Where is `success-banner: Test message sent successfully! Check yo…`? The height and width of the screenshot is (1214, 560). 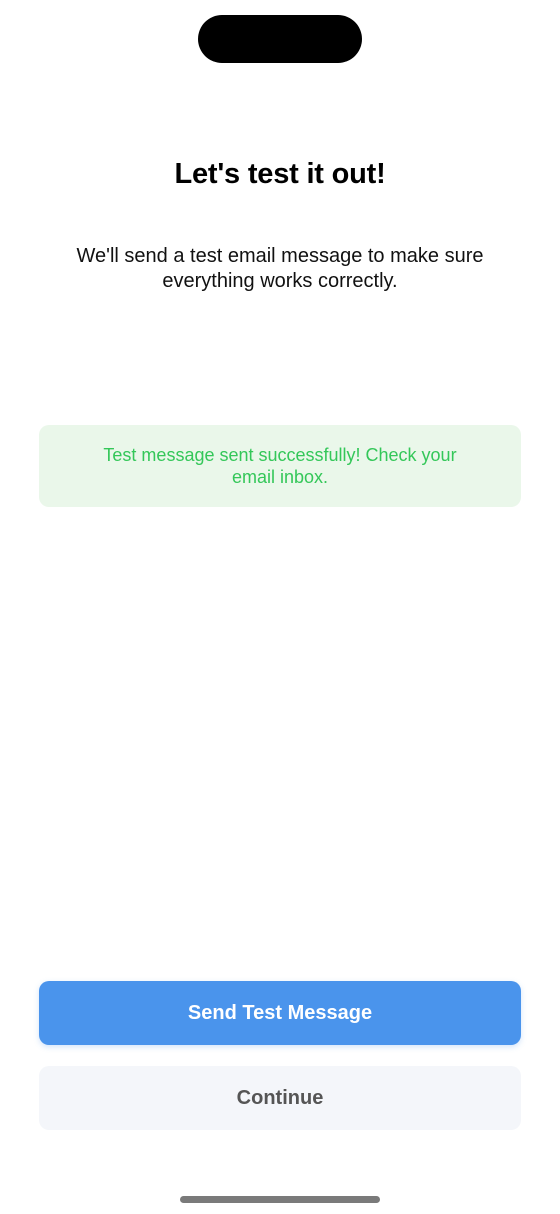
success-banner: Test message sent successfully! Check yo… is located at coordinates (280, 466).